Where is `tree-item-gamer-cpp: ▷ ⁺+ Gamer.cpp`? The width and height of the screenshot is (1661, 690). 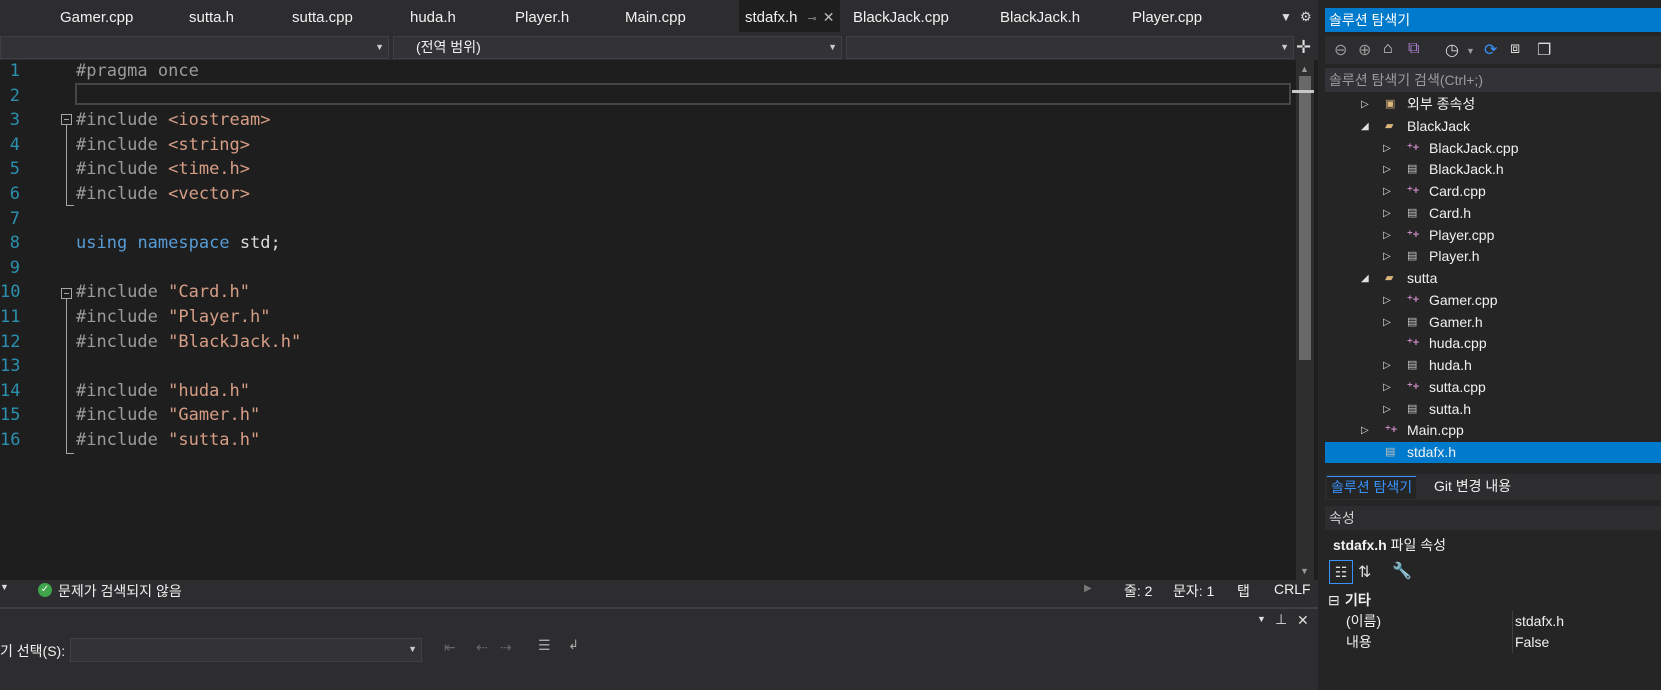
tree-item-gamer-cpp: ▷ ⁺+ Gamer.cpp is located at coordinates (1493, 300).